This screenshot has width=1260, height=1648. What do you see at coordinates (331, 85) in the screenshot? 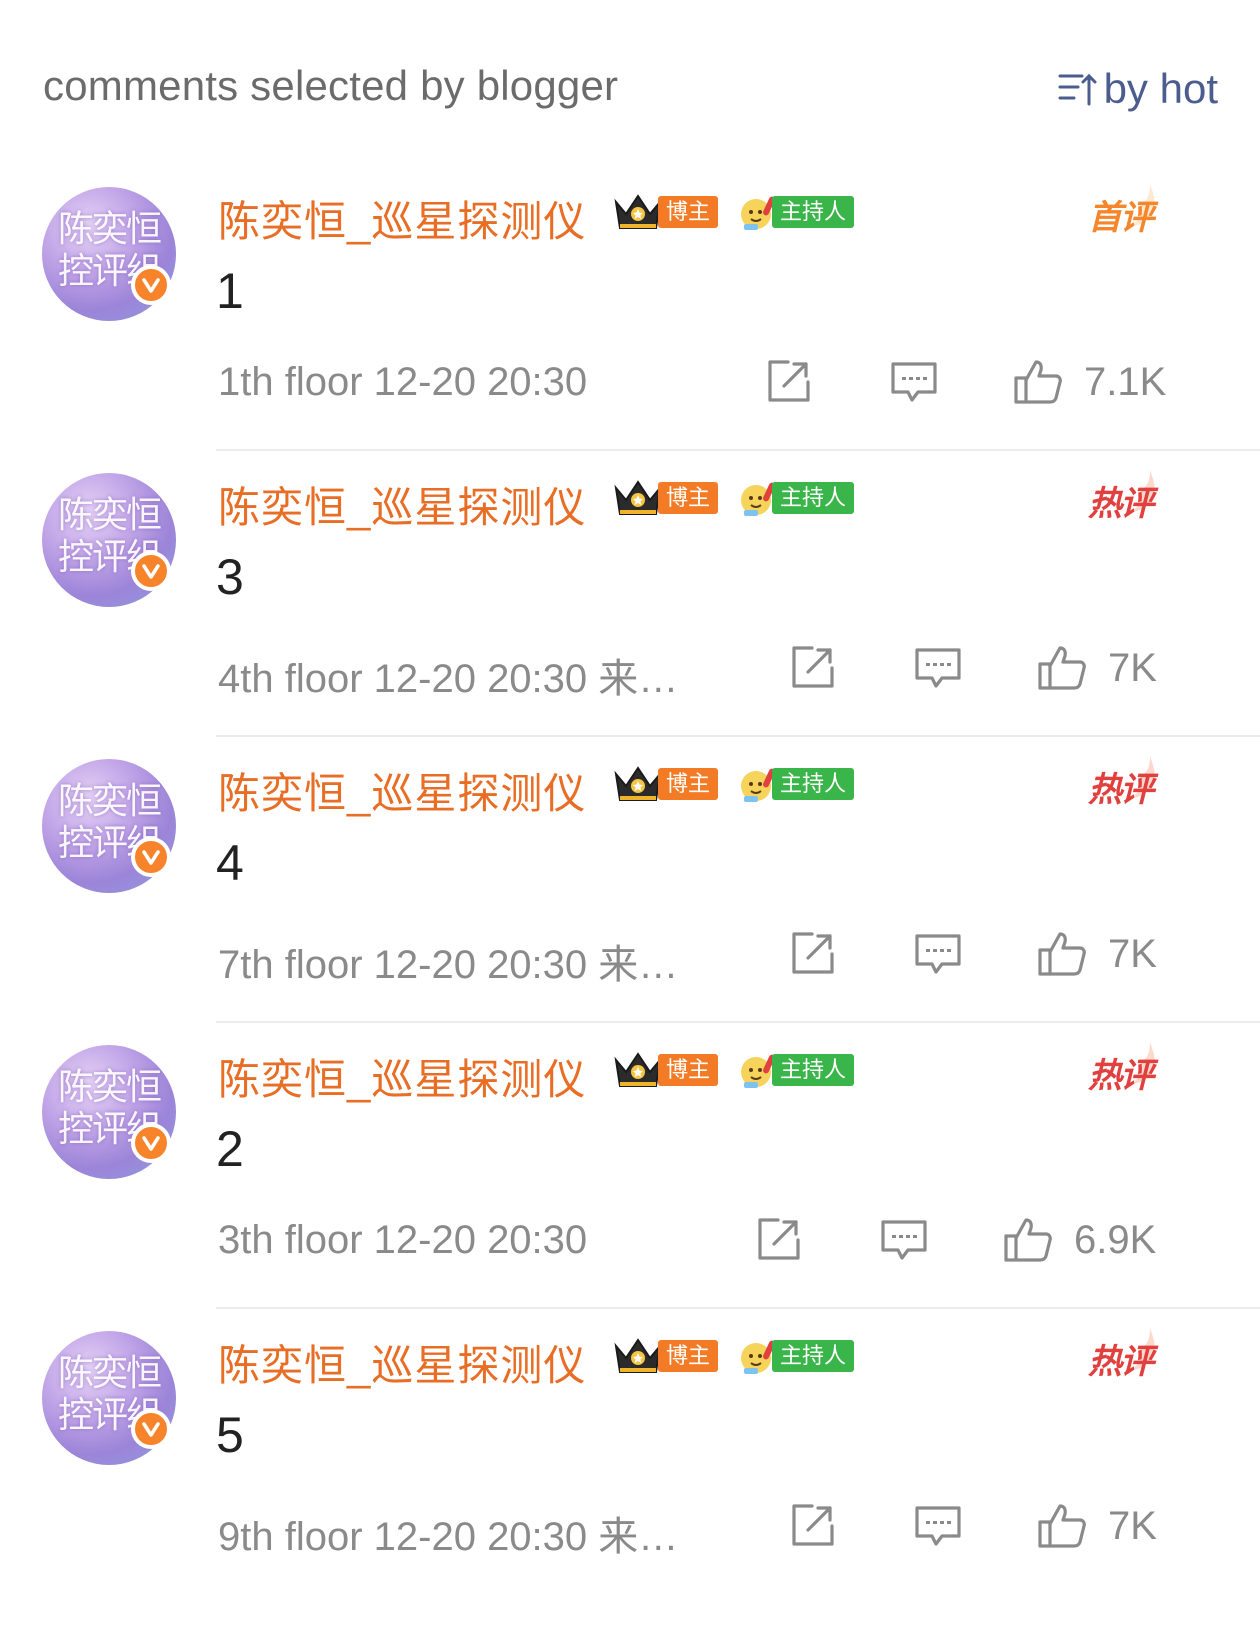
I see `section-title: comments selected by blogger` at bounding box center [331, 85].